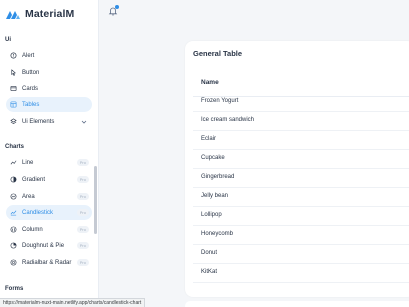  Describe the element at coordinates (211, 215) in the screenshot. I see `table-cell: Lollipop` at that location.